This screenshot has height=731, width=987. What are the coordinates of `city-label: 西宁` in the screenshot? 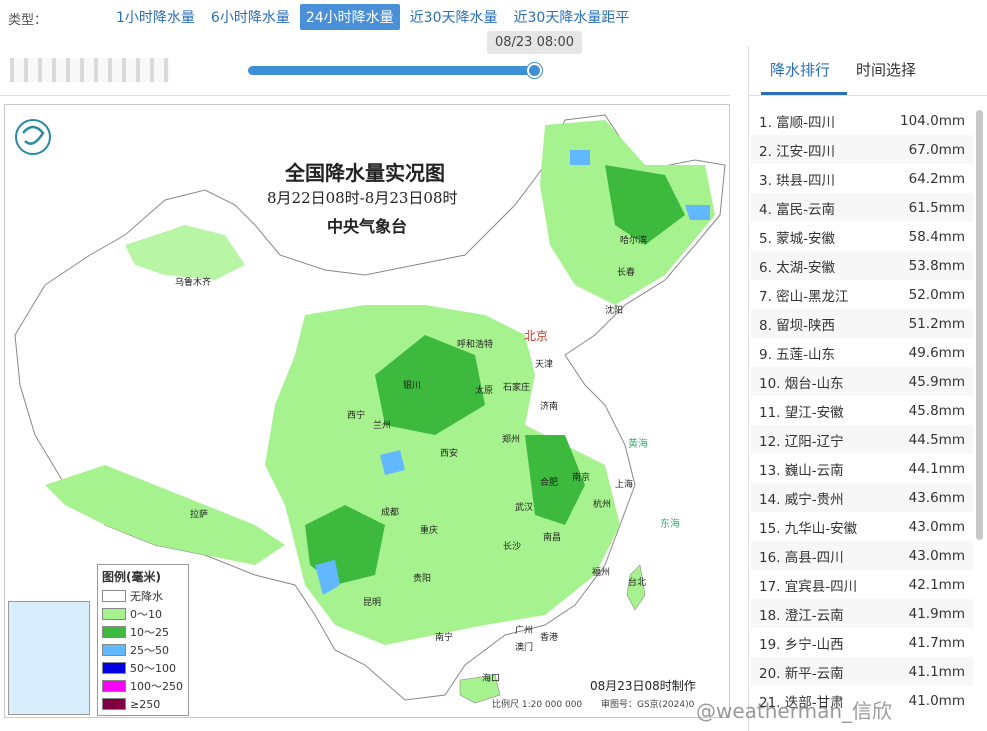 It's located at (356, 416).